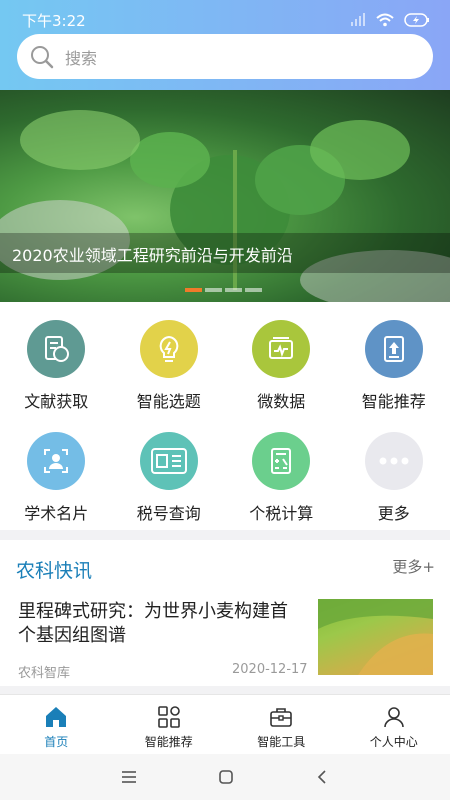 This screenshot has width=450, height=800. Describe the element at coordinates (322, 777) in the screenshot. I see `back-icon` at that location.